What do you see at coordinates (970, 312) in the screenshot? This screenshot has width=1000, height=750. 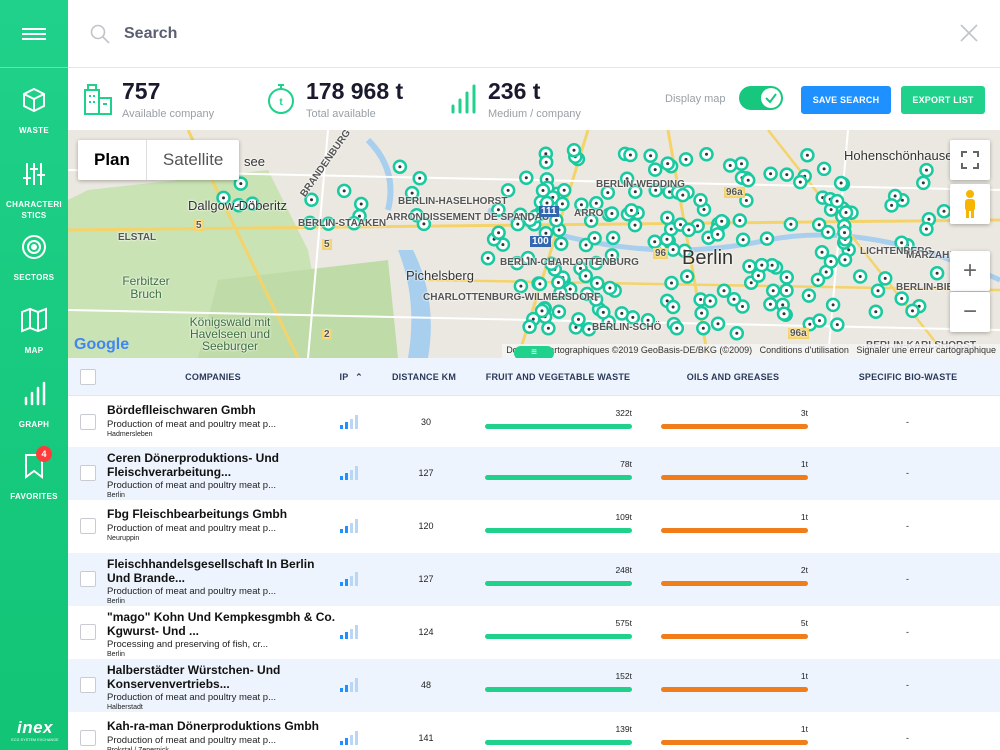 I see `zoom-out-button: −` at bounding box center [970, 312].